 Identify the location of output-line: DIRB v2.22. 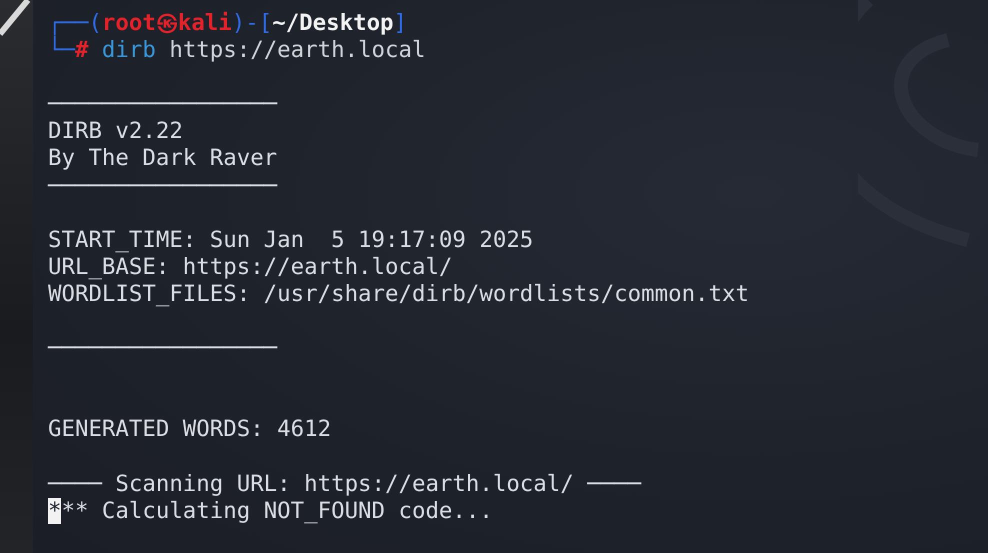
(115, 131).